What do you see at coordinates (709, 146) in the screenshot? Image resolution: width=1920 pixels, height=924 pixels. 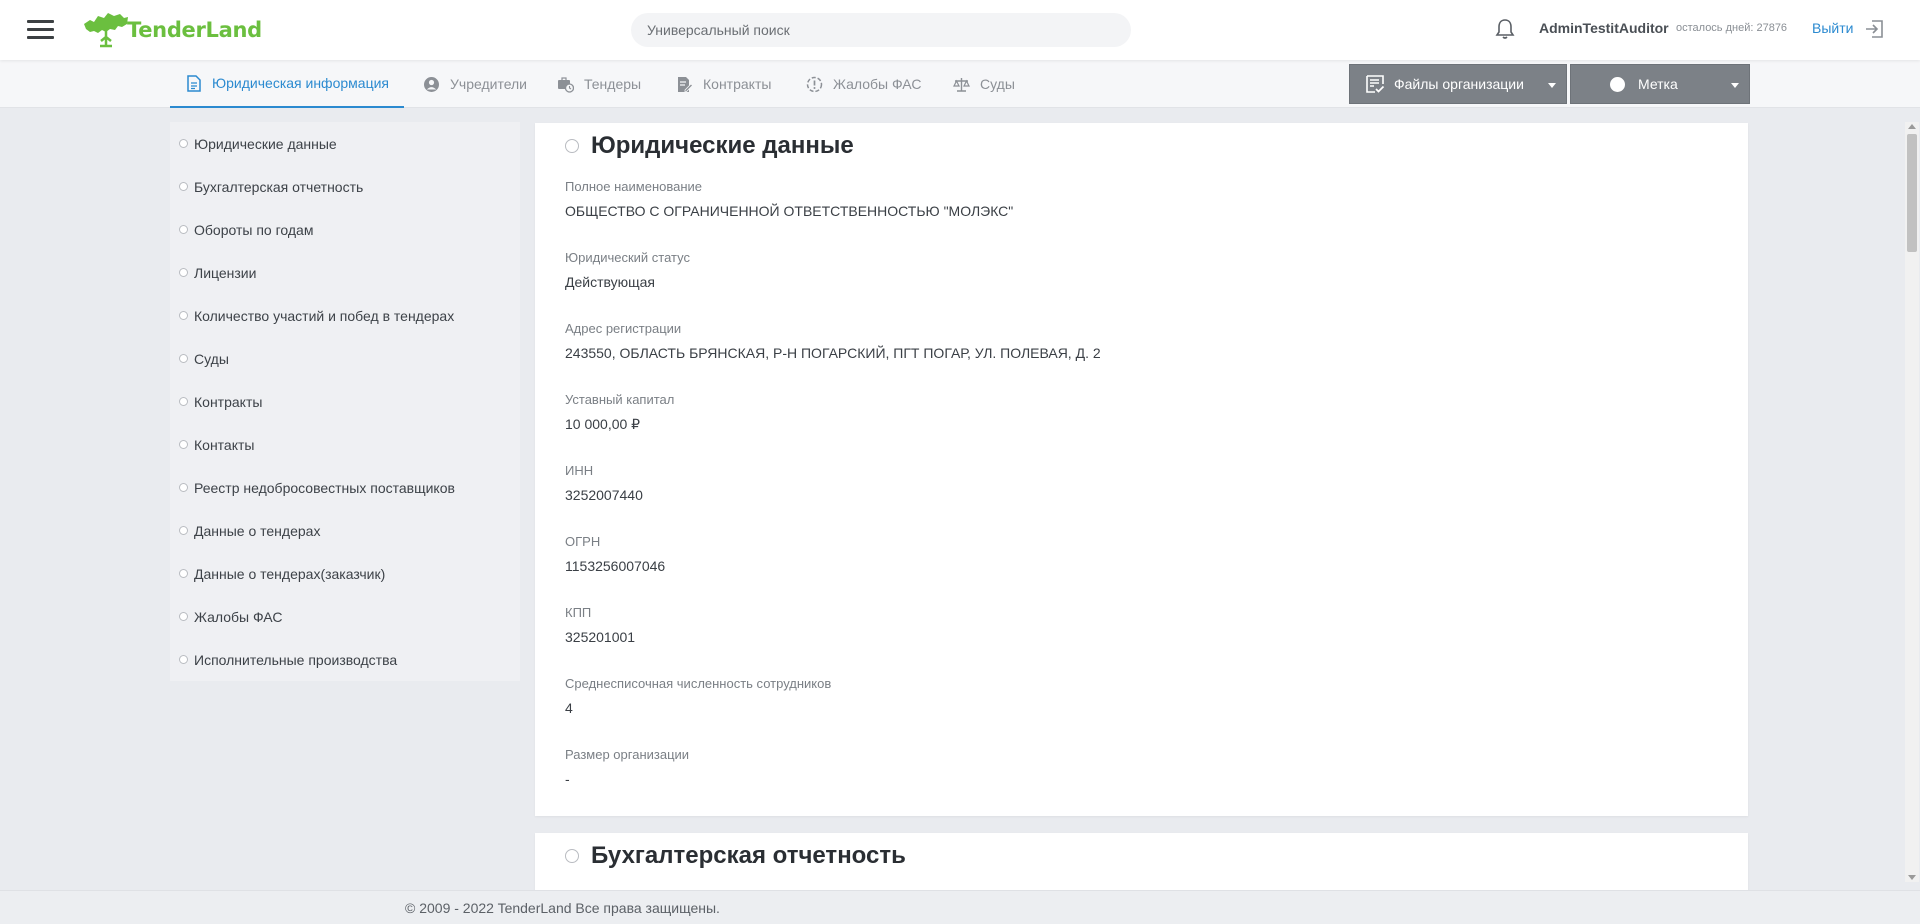 I see `card-title: Юридические данные` at bounding box center [709, 146].